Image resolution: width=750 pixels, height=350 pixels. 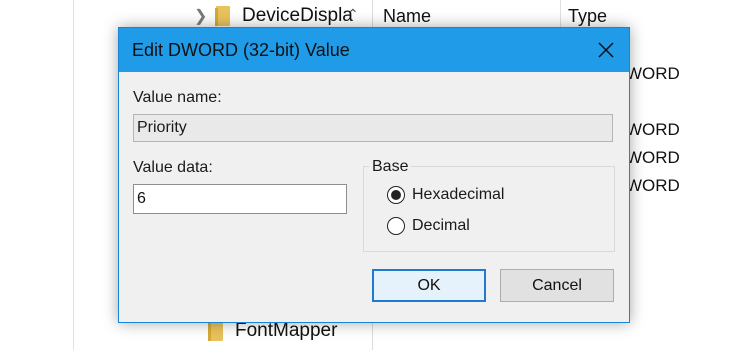 I want to click on base-groupbox, so click(x=489, y=209).